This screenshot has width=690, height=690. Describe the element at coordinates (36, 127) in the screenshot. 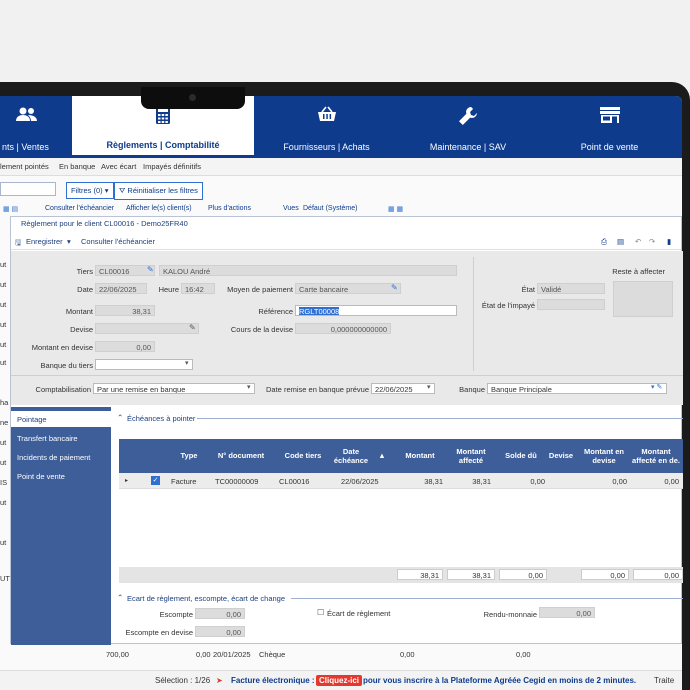

I see `ribbon-tab-ventes: nts | Ventes` at that location.